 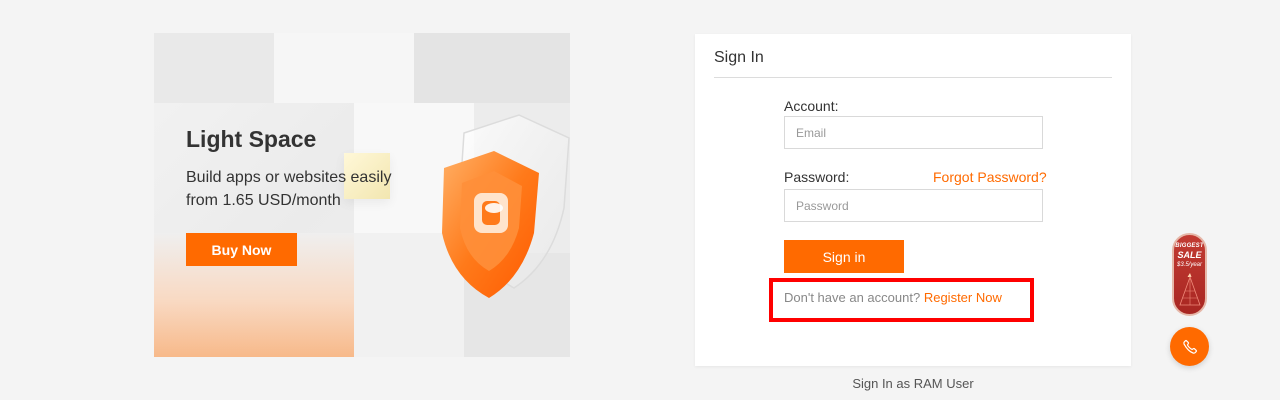 What do you see at coordinates (811, 106) in the screenshot?
I see `account-label: Account:` at bounding box center [811, 106].